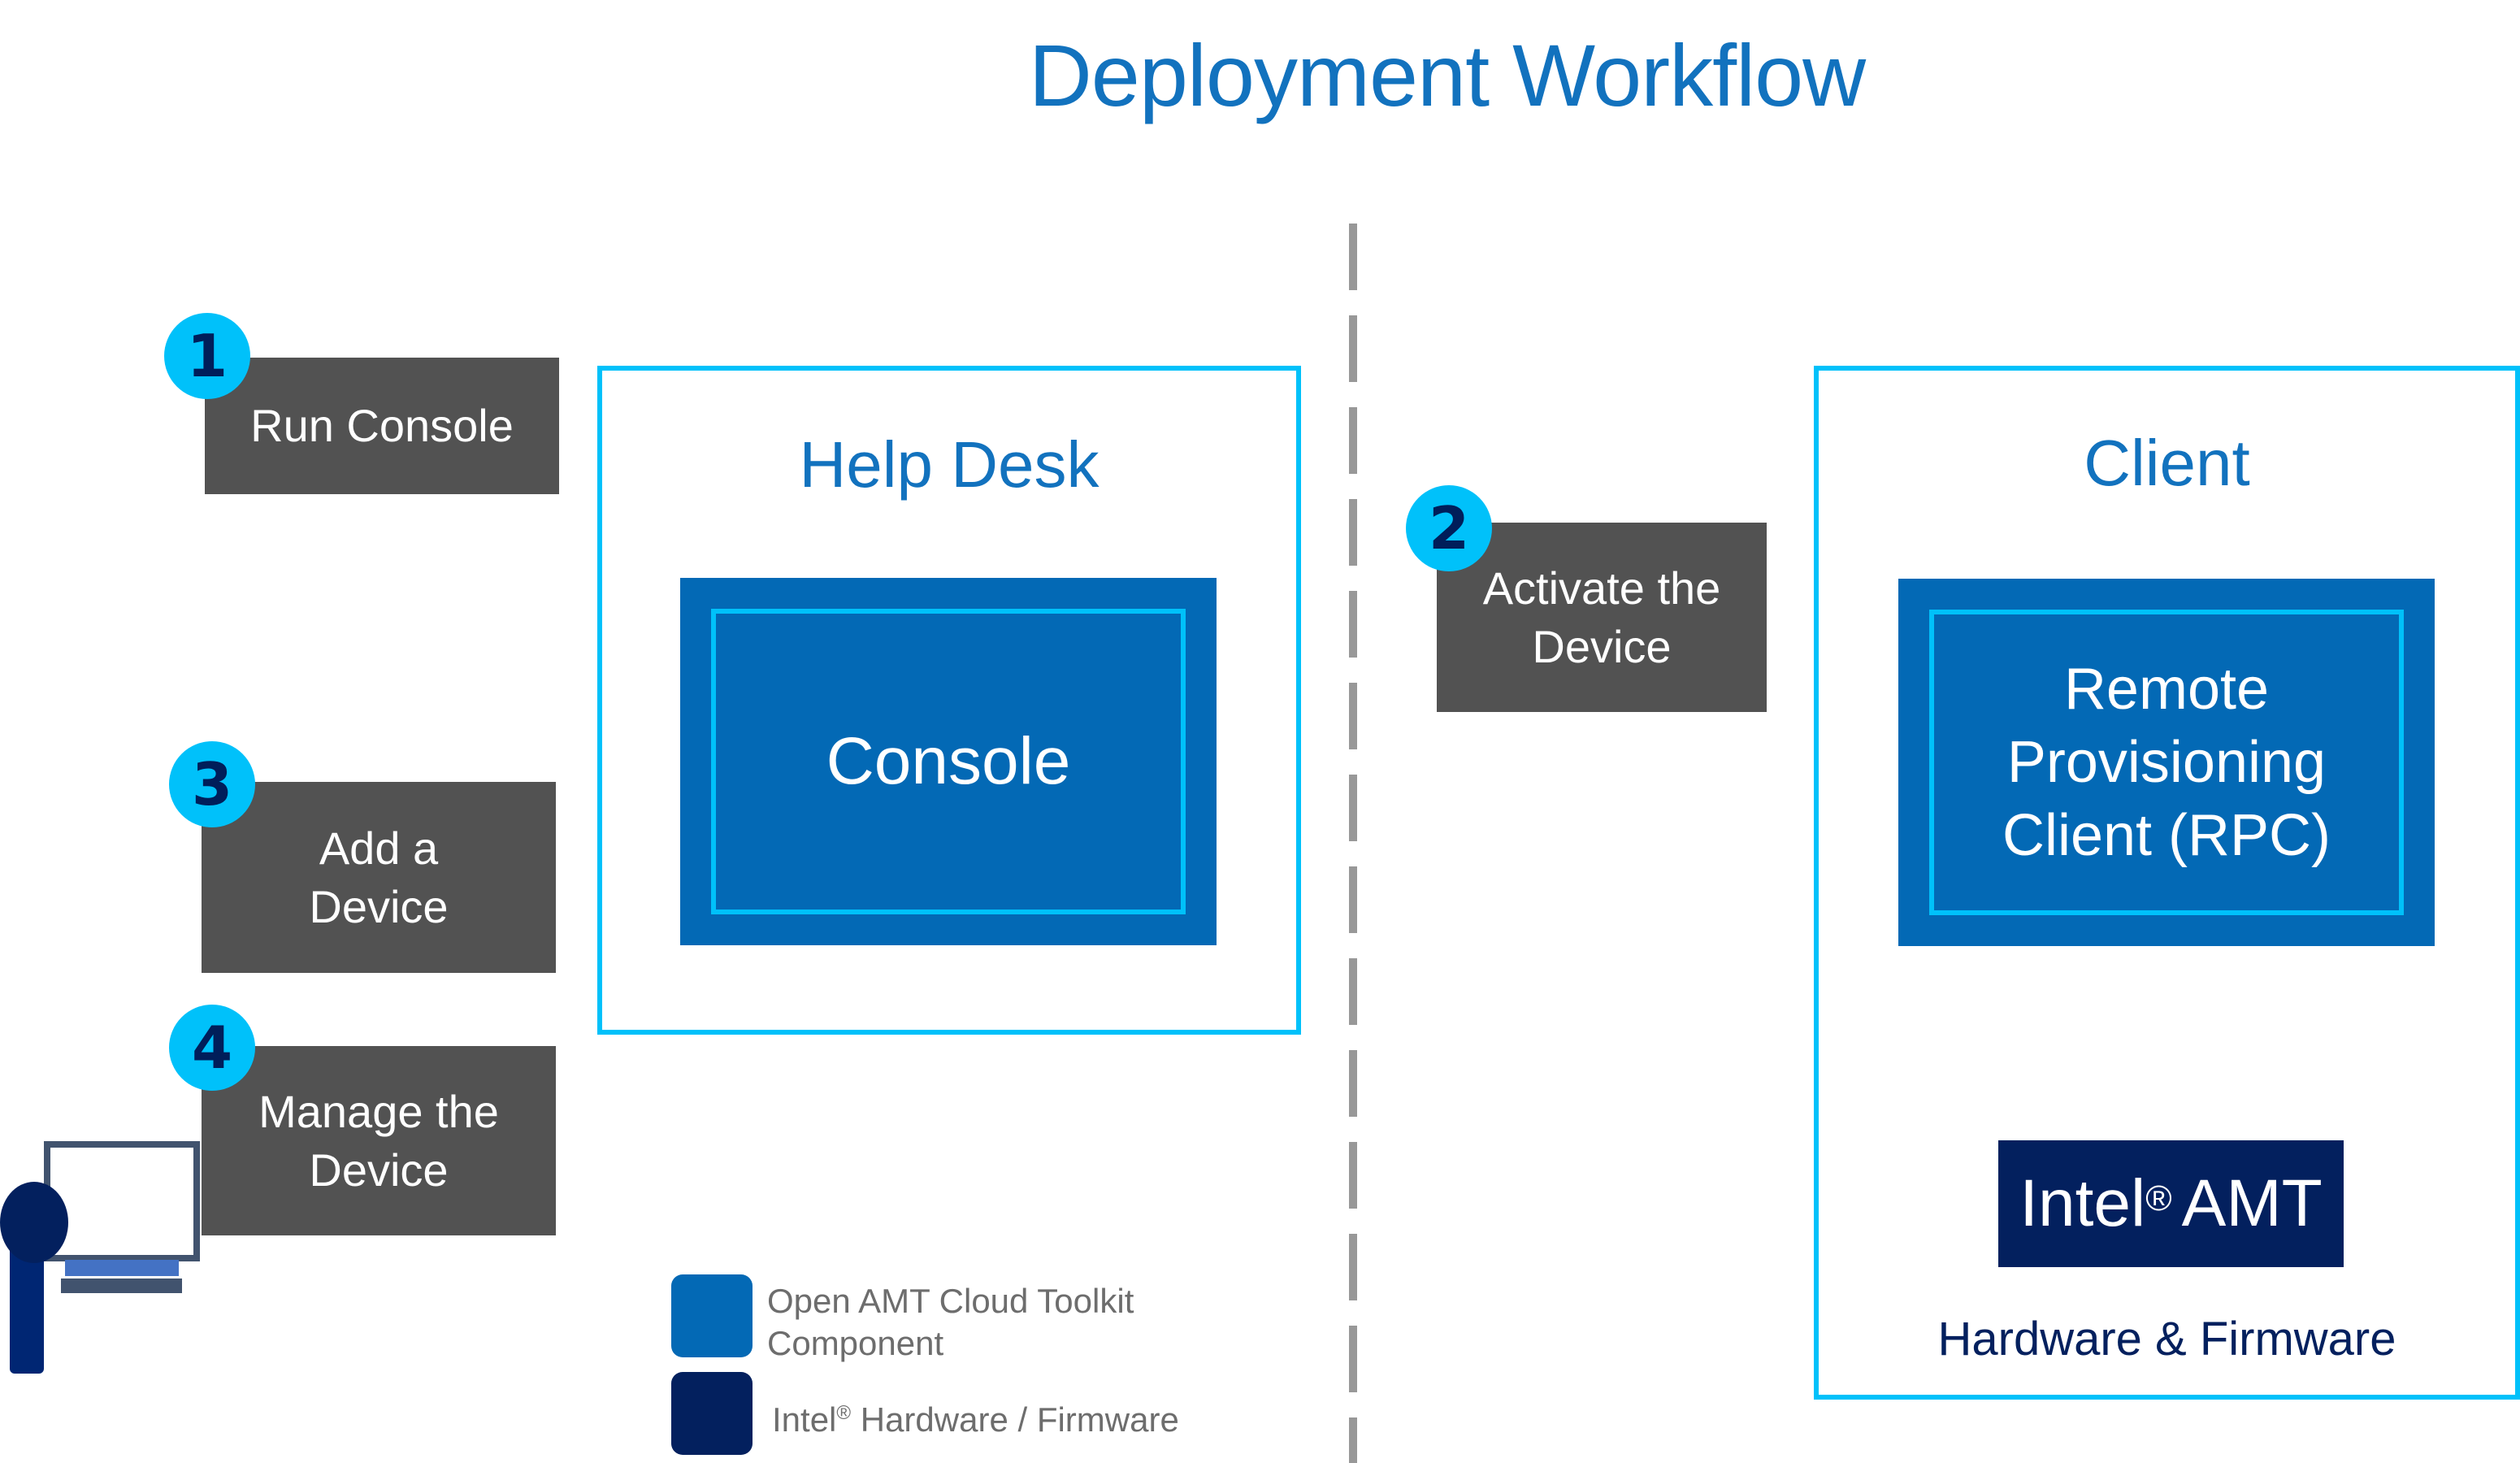 The image size is (2520, 1463). What do you see at coordinates (1447, 75) in the screenshot?
I see `diagram-title-text: Deployment Workflow` at bounding box center [1447, 75].